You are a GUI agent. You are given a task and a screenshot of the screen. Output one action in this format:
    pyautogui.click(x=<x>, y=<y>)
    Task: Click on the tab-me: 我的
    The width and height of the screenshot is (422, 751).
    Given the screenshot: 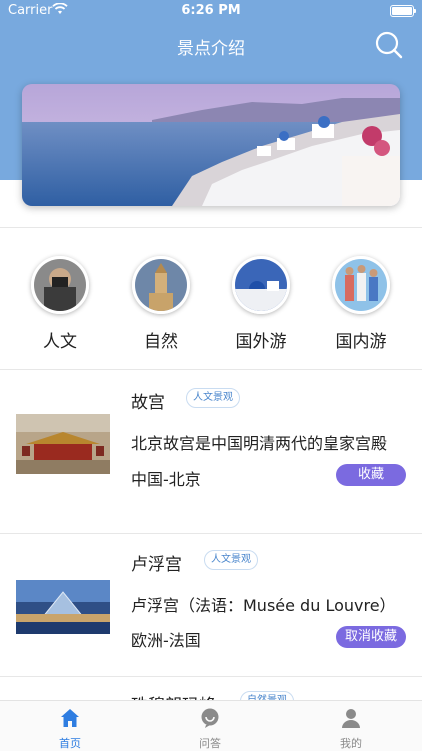 What is the action you would take?
    pyautogui.click(x=351, y=726)
    